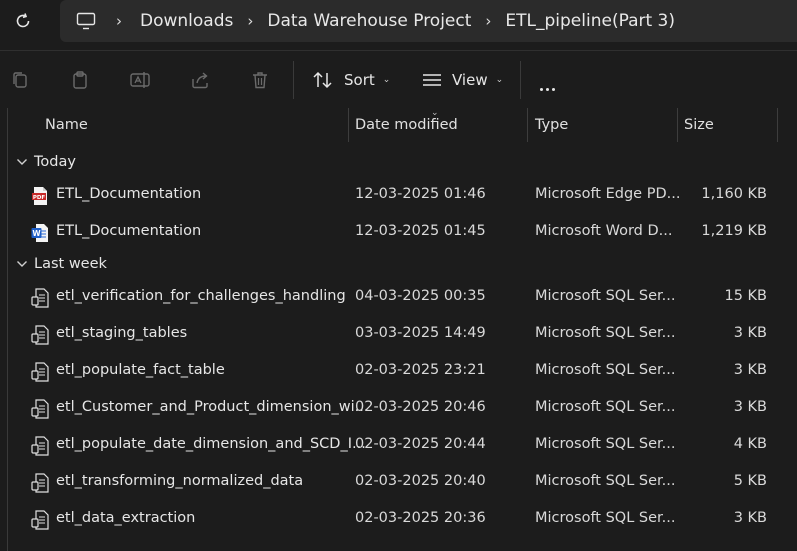 This screenshot has width=797, height=551. What do you see at coordinates (590, 21) in the screenshot?
I see `breadcrumb-etl-pipeline: ETL_pipeline(Part 3)` at bounding box center [590, 21].